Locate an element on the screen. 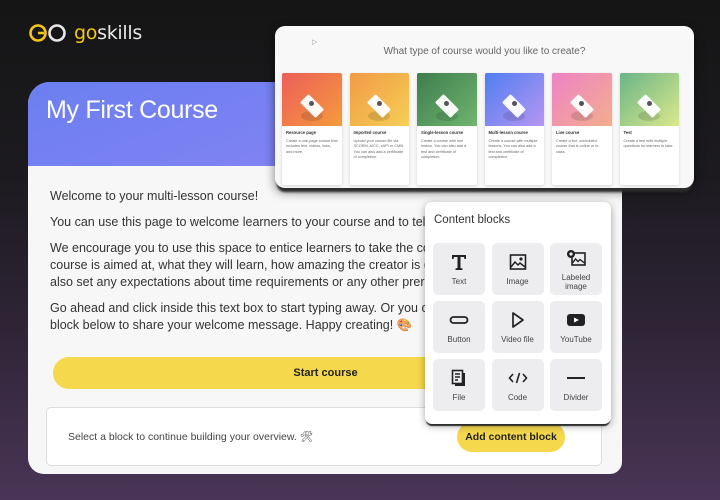 The image size is (720, 500). file-icon is located at coordinates (459, 378).